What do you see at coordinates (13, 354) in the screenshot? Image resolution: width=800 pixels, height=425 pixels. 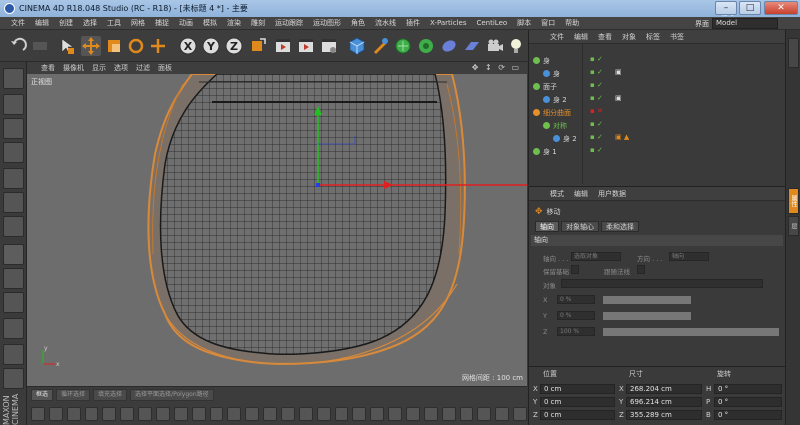 I see `magnet-icon` at bounding box center [13, 354].